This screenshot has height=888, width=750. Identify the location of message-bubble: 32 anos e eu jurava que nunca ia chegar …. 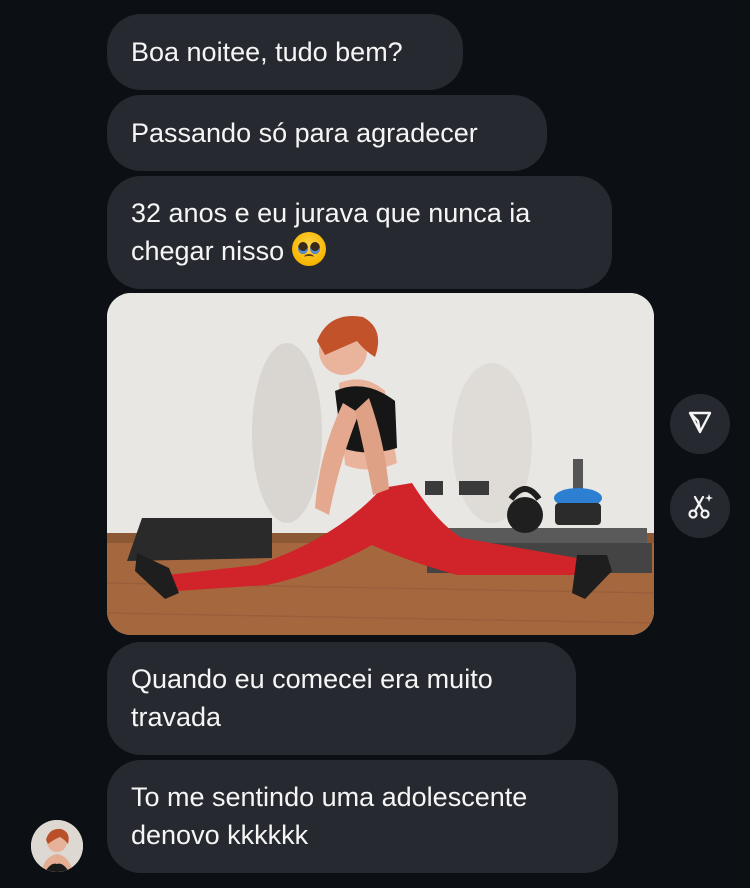
(359, 232).